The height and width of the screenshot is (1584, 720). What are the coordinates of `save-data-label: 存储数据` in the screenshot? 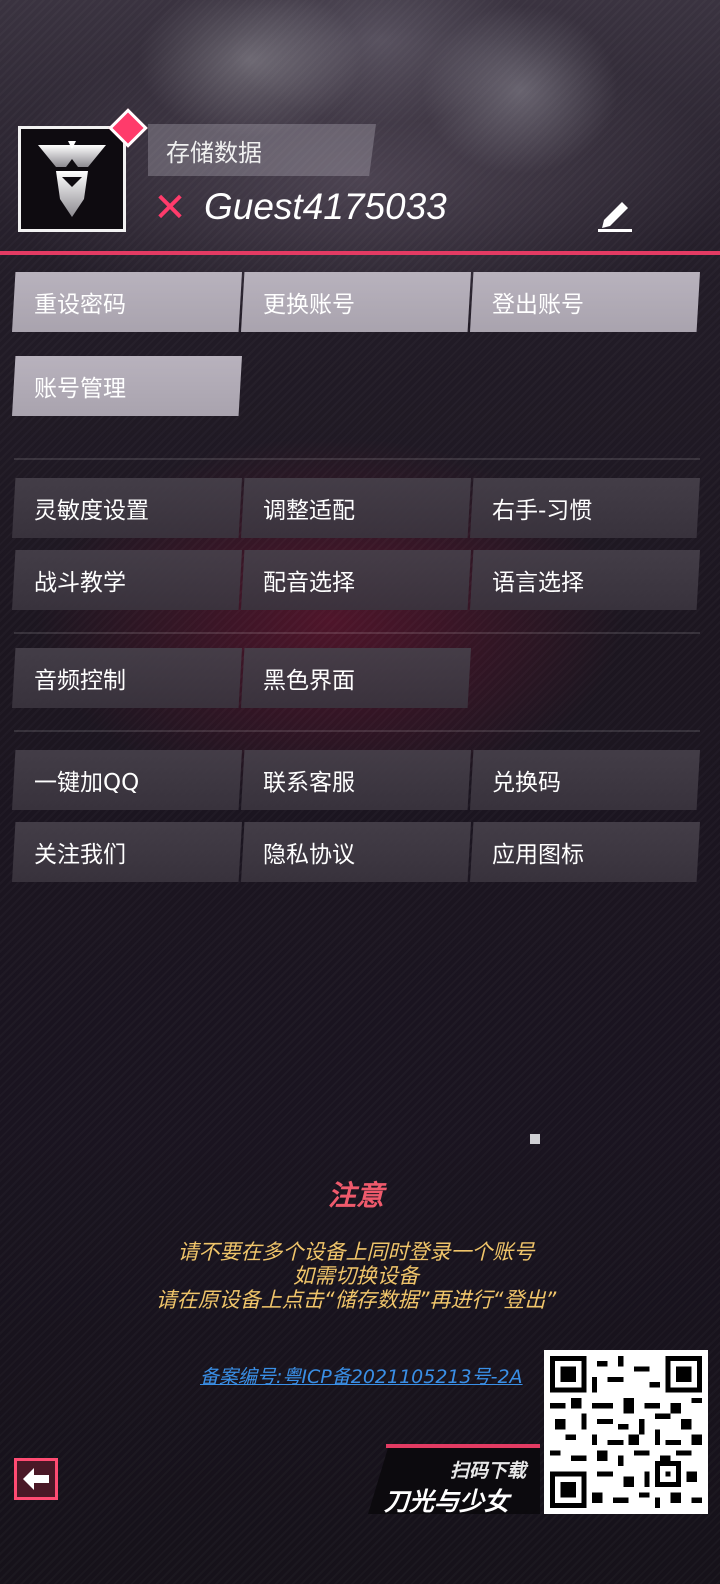 It's located at (214, 152).